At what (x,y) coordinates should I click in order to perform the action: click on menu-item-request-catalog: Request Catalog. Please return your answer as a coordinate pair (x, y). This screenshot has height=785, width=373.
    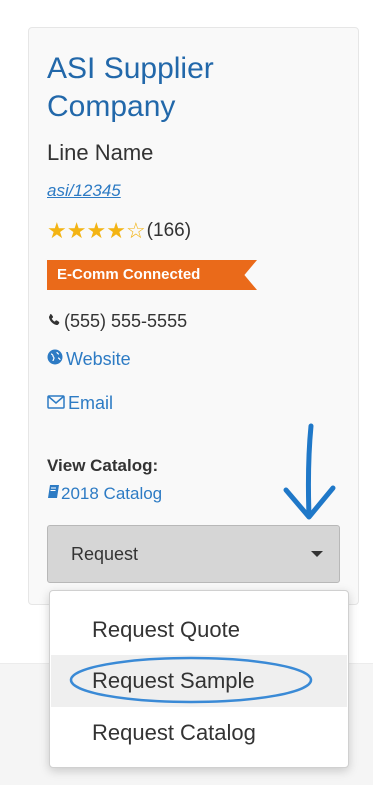
    Looking at the image, I should click on (199, 733).